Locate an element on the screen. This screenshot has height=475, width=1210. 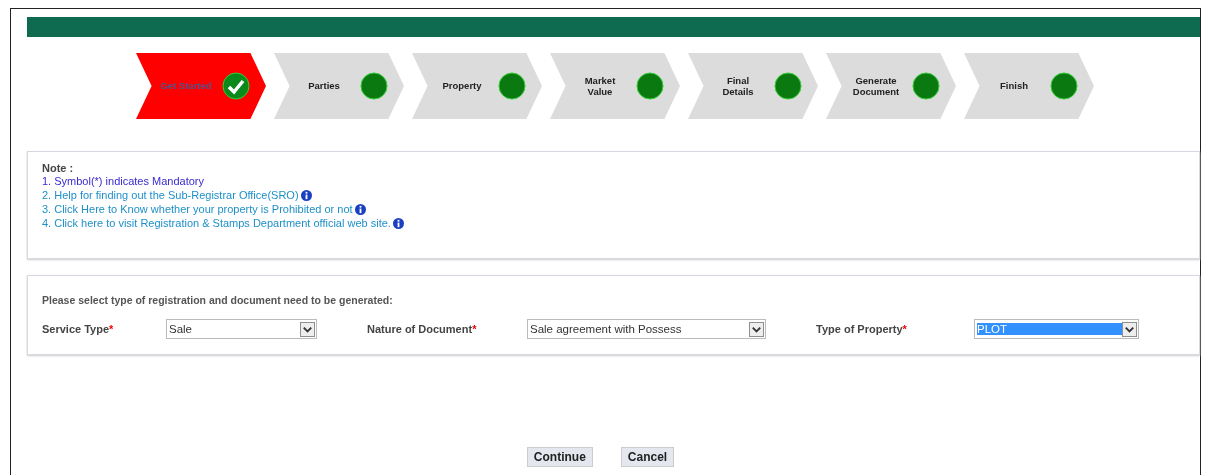
note-title: Note : is located at coordinates (58, 168).